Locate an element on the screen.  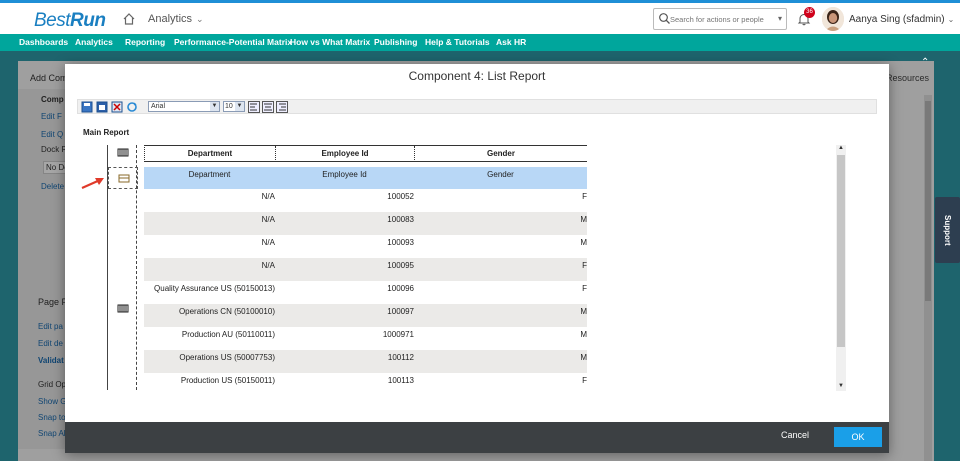
footer-band-icon is located at coordinates (123, 308).